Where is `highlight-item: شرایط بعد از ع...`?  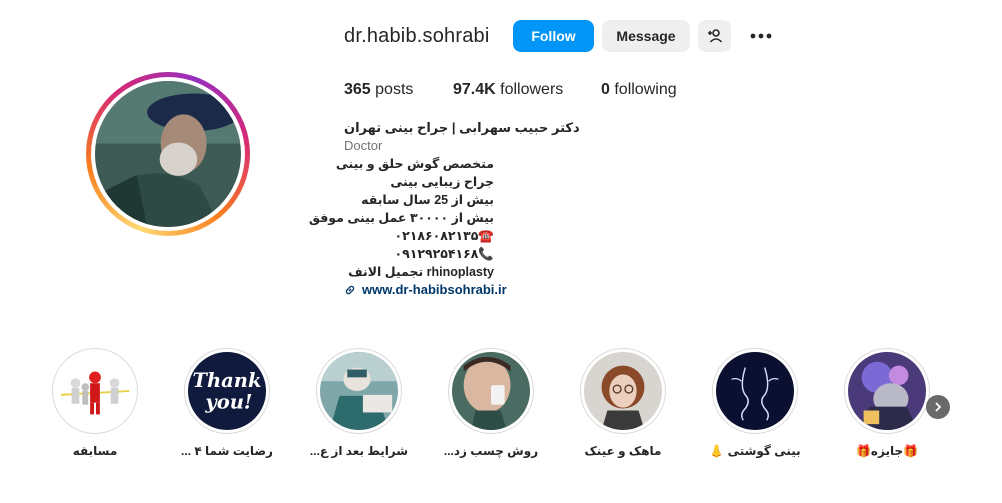
highlight-item: شرایط بعد از ع... is located at coordinates (359, 403).